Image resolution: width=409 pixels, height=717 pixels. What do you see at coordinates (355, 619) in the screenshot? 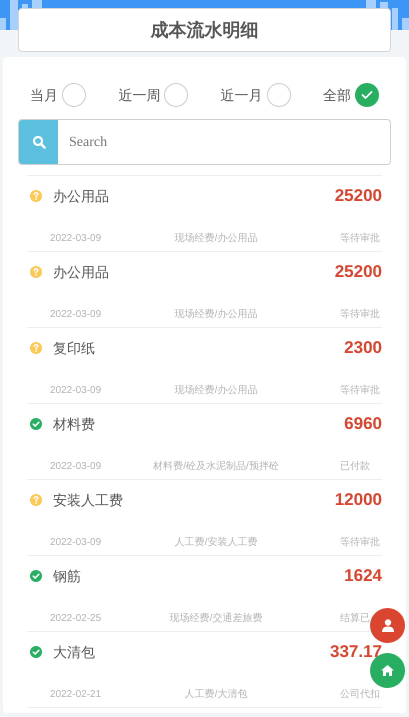
I see `status: 结算已` at bounding box center [355, 619].